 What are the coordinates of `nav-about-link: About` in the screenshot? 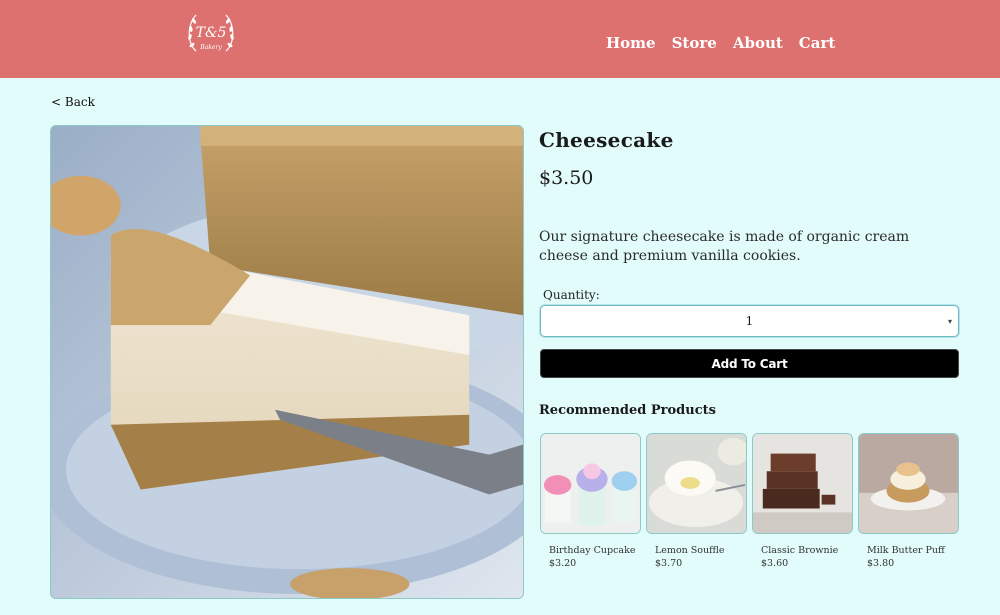 It's located at (758, 43).